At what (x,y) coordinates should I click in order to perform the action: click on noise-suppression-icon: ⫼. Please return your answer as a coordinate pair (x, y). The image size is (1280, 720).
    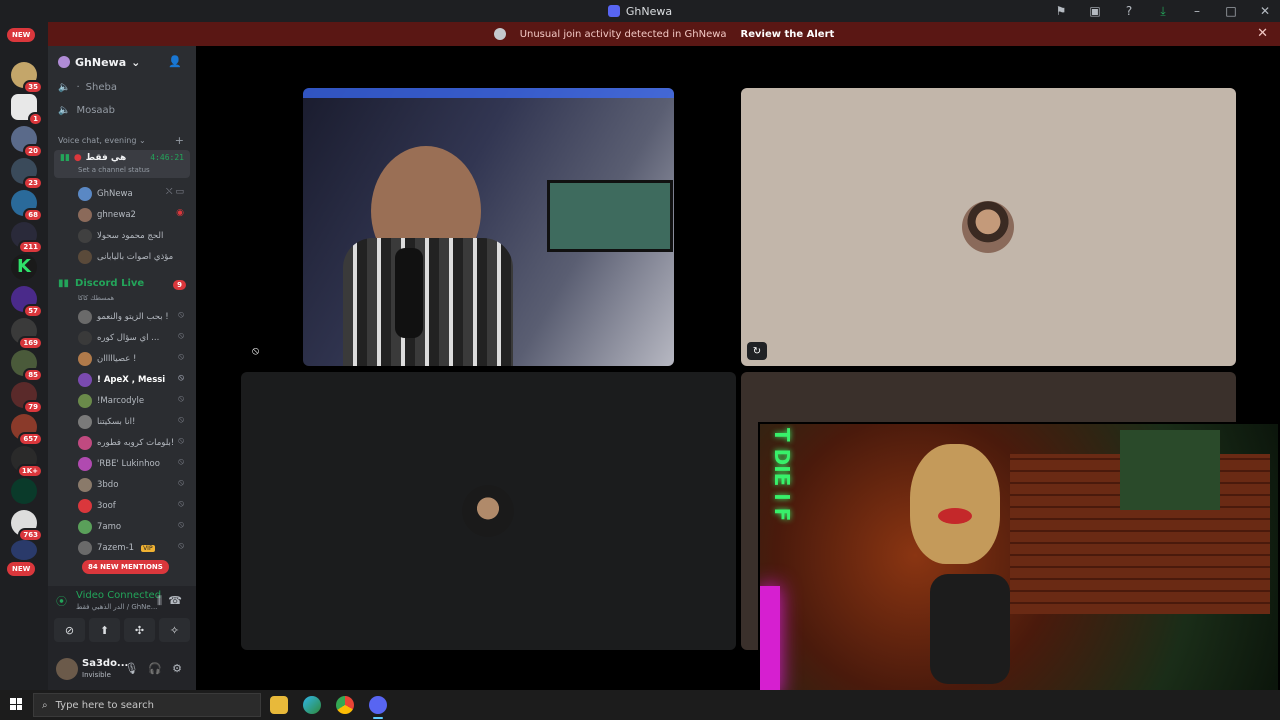
    Looking at the image, I should click on (159, 601).